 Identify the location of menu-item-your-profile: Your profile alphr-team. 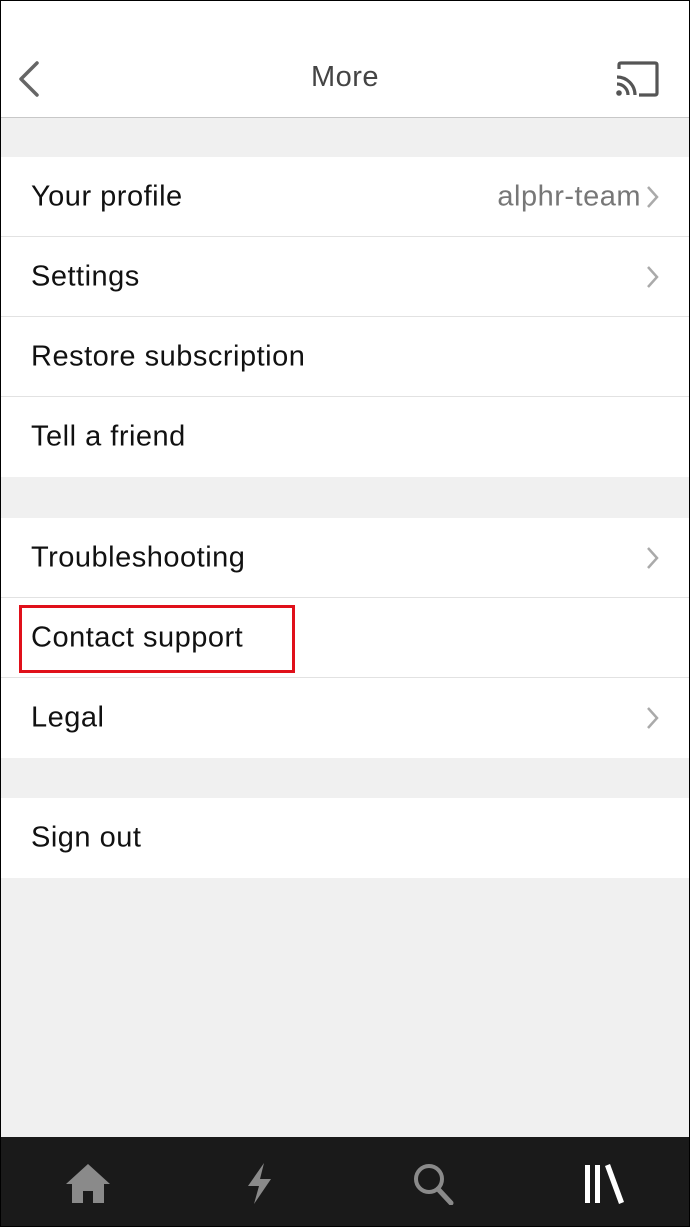
(345, 197).